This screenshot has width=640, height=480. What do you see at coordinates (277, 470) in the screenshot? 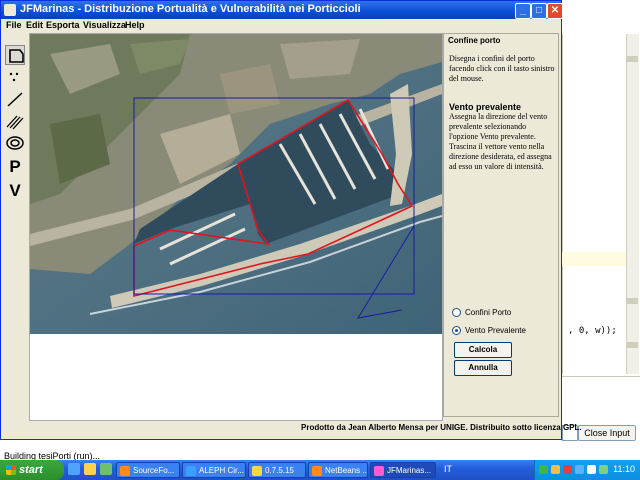
I see `task-folder: 0.7.5.15` at bounding box center [277, 470].